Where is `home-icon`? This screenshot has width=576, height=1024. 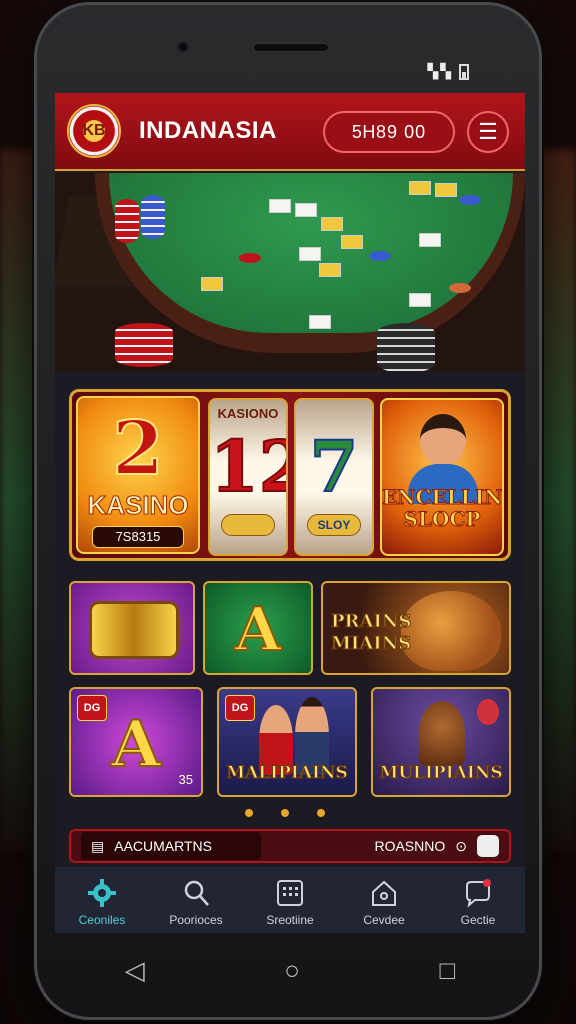 home-icon is located at coordinates (384, 893).